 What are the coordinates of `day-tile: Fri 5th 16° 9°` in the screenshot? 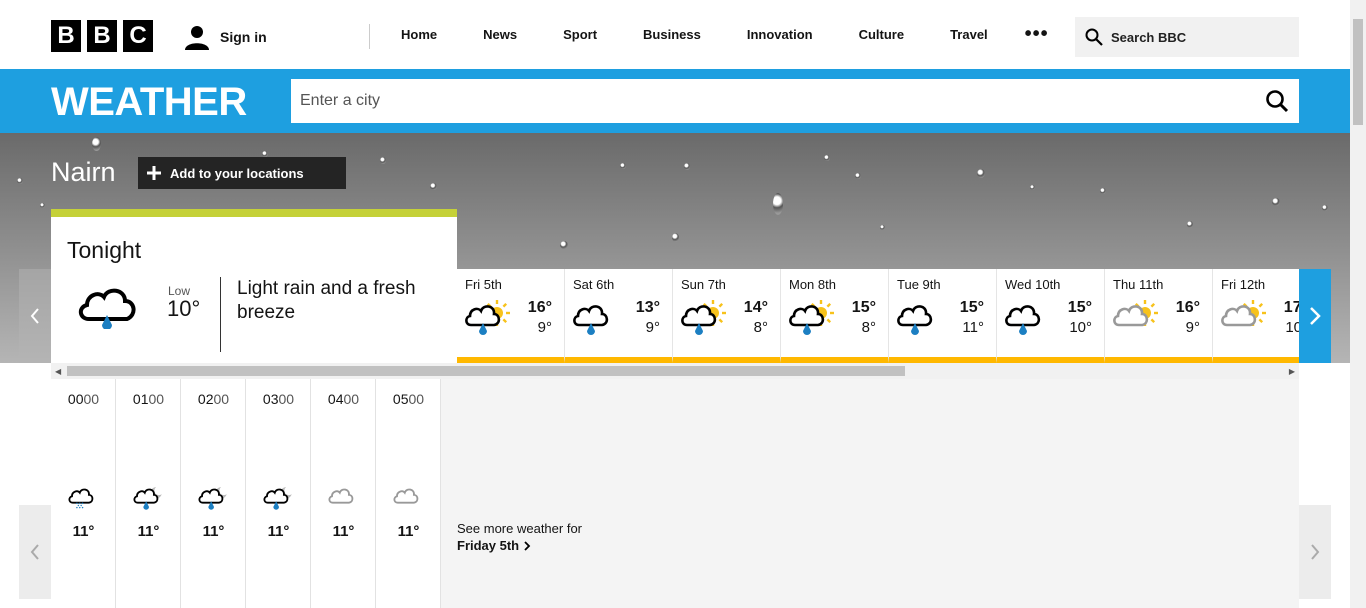 It's located at (511, 316).